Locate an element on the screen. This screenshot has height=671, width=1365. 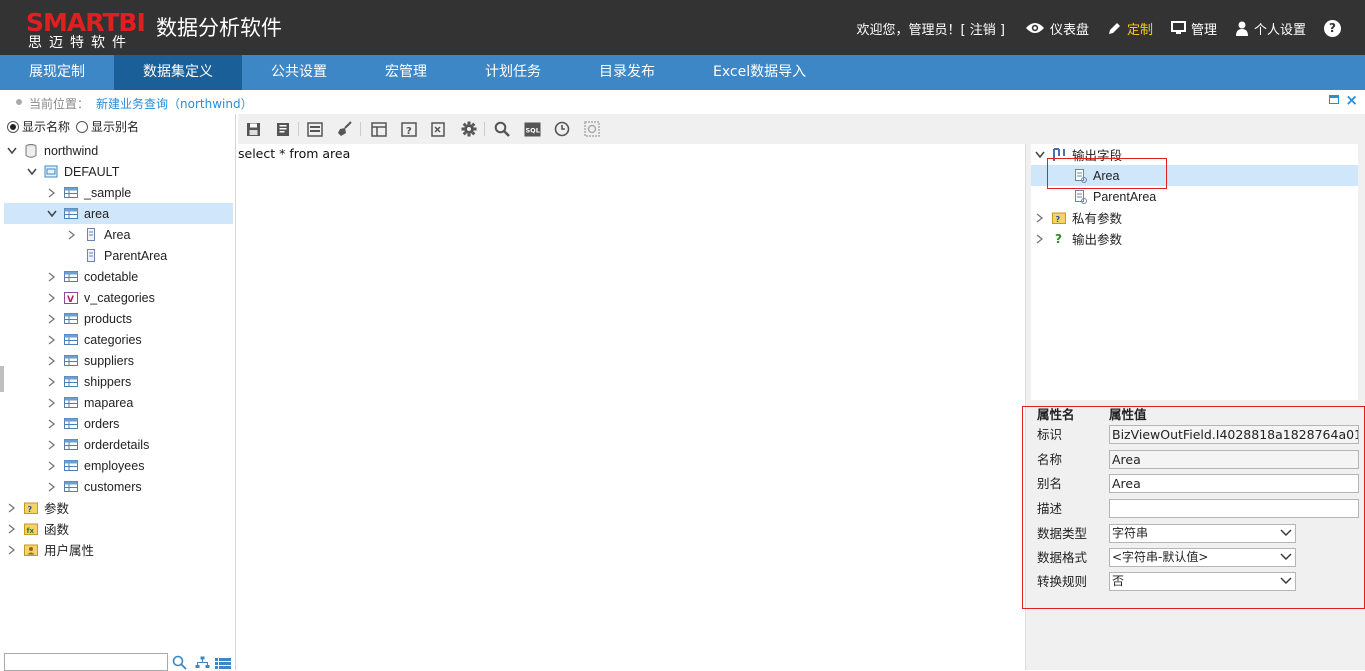
tree-node-table: codetable is located at coordinates (92, 276).